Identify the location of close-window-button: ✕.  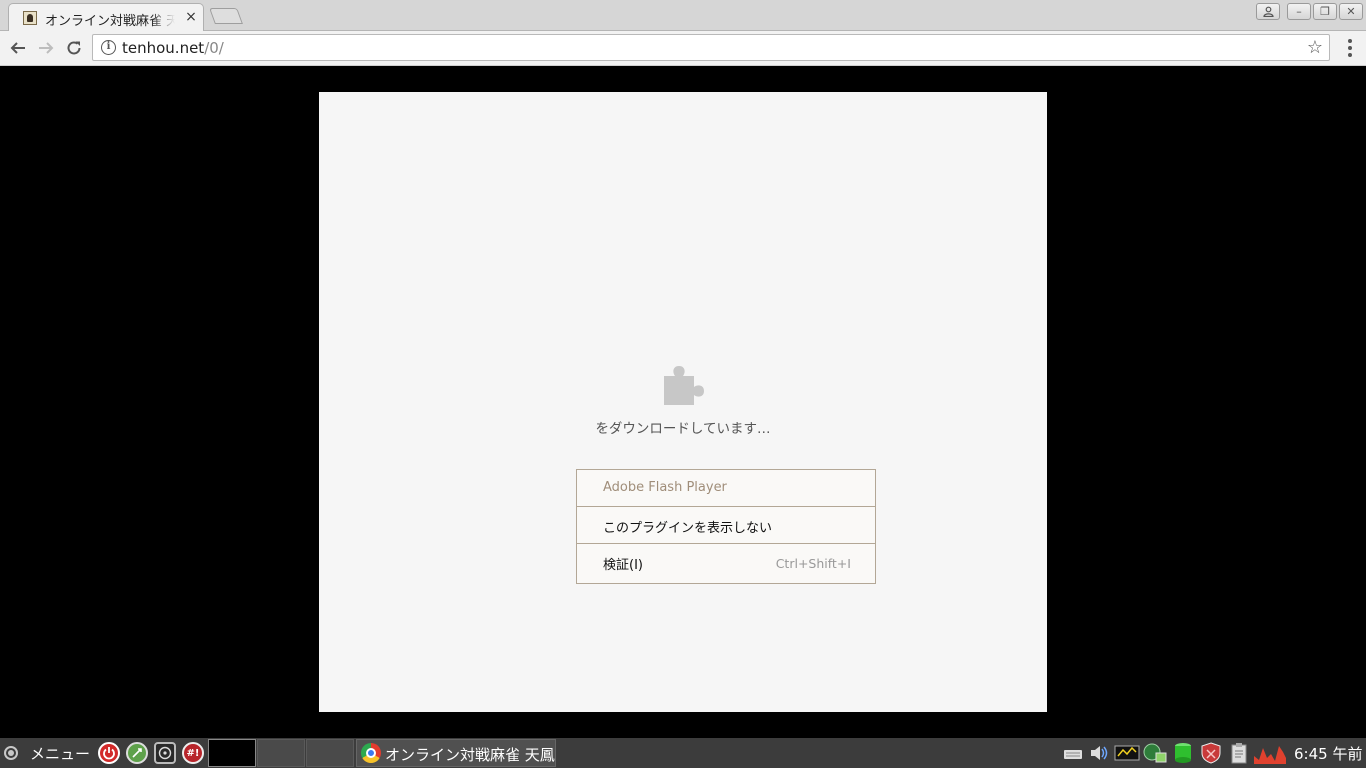
(1351, 11).